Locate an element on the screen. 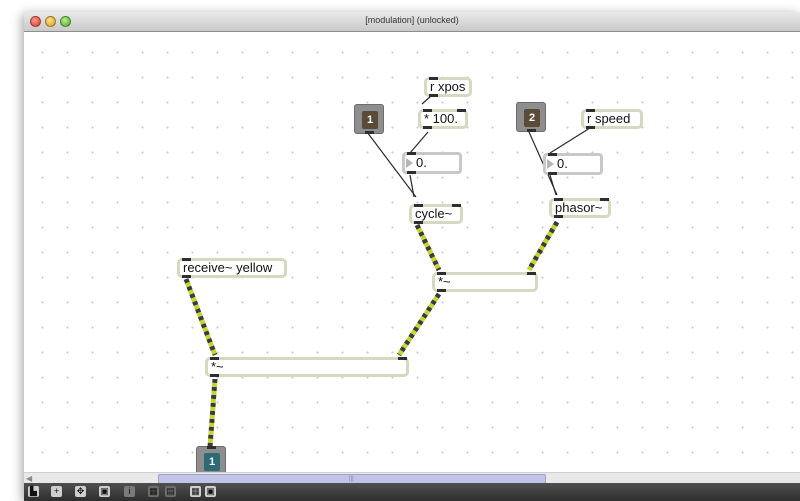 The image size is (800, 501). lock-icon: ▙ is located at coordinates (33, 491).